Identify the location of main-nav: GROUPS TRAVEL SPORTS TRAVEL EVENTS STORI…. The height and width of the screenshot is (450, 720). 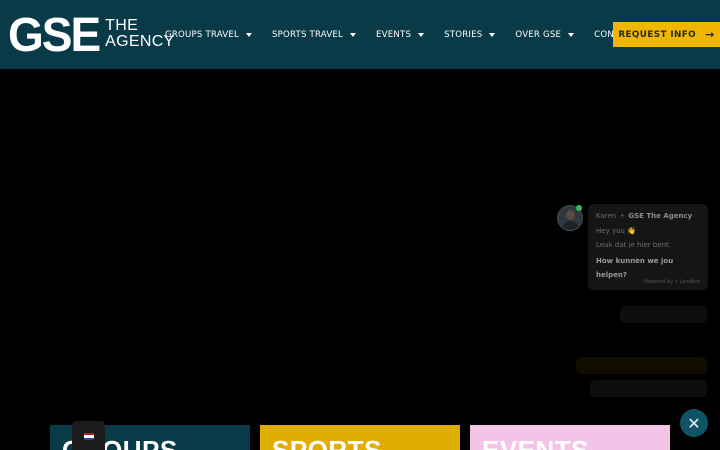
(410, 34).